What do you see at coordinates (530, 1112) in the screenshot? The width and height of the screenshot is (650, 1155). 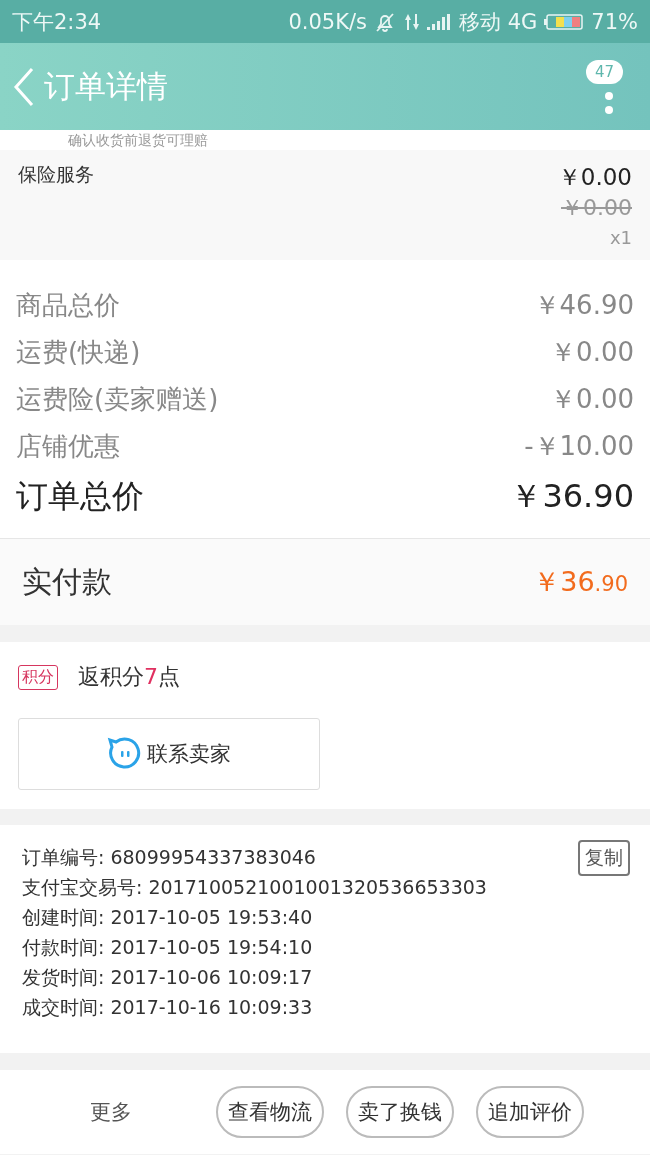 I see `action-button: 追加评价` at bounding box center [530, 1112].